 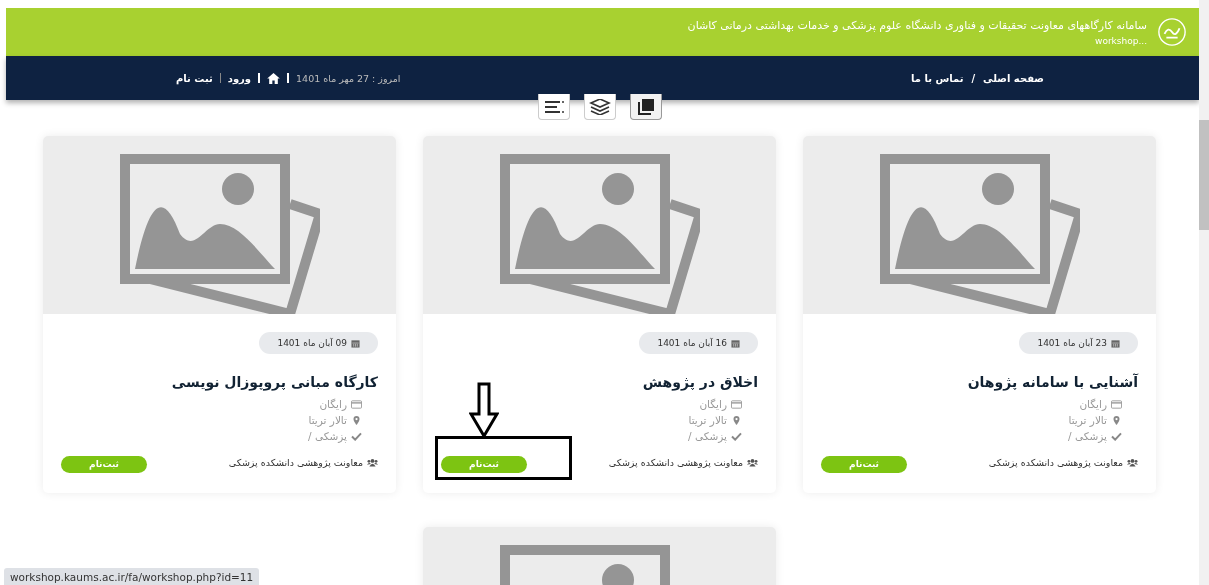 I want to click on workshop-title: کارگاه مبانی پروپوزال نویسی, so click(x=274, y=382).